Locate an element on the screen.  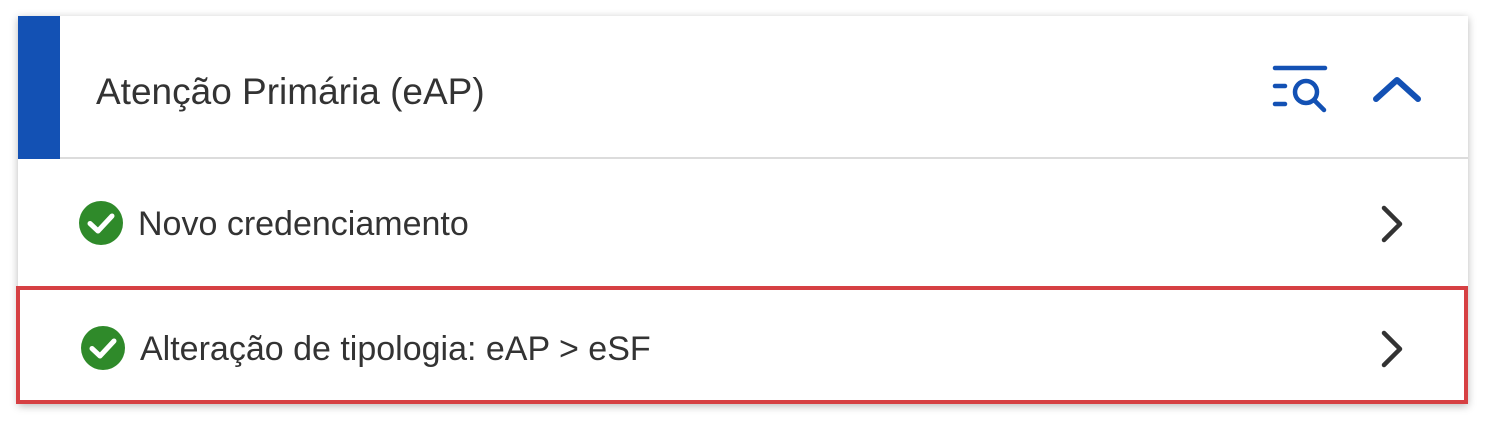
list-item-label: Alteração de tipologia: eAP > eSF is located at coordinates (395, 349).